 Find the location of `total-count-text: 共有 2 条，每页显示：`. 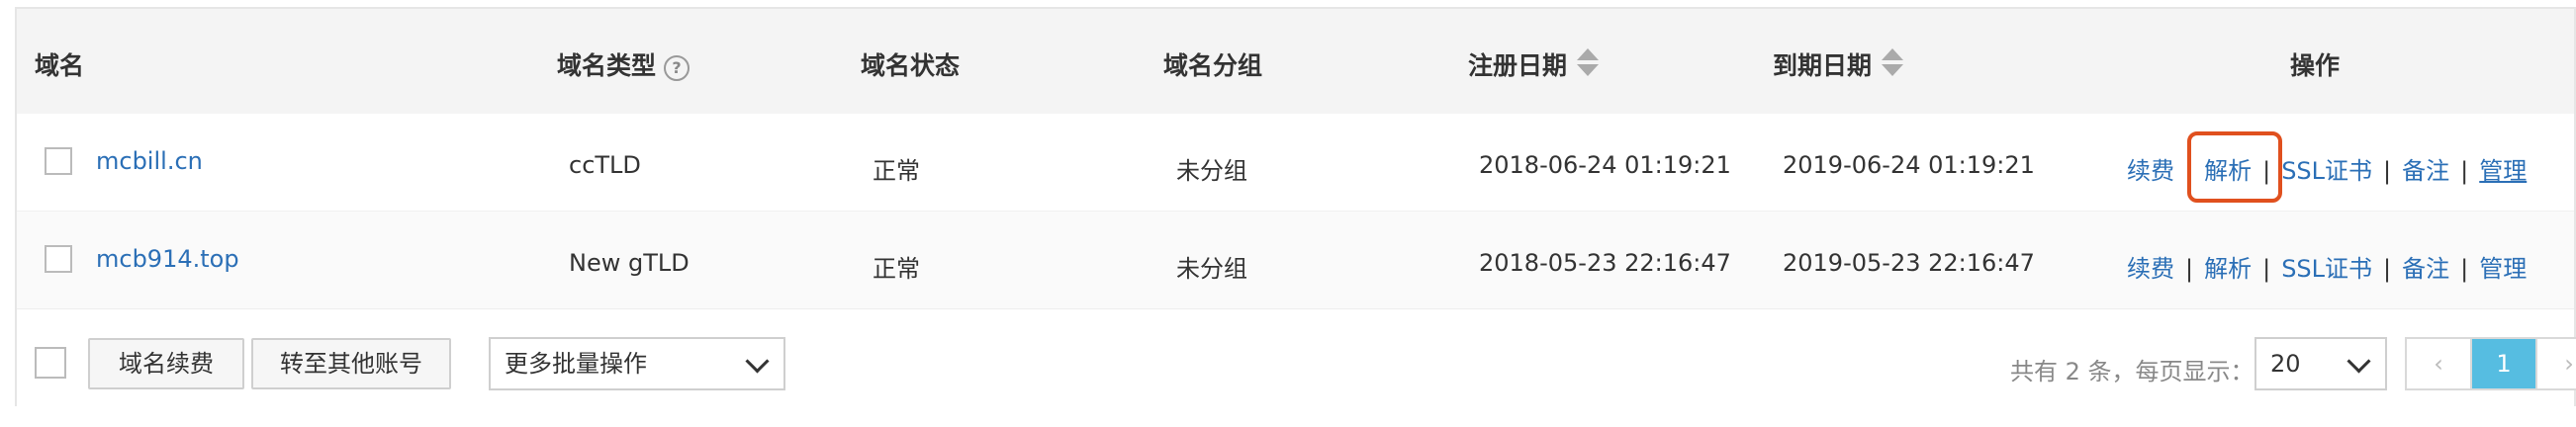

total-count-text: 共有 2 条，每页显示： is located at coordinates (2132, 371).